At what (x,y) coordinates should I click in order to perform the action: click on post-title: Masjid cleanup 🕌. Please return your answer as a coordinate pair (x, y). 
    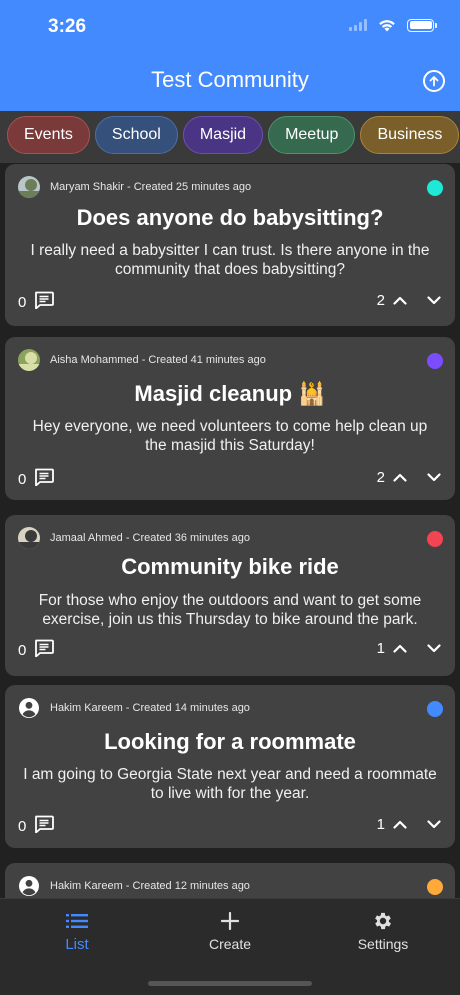
    Looking at the image, I should click on (230, 393).